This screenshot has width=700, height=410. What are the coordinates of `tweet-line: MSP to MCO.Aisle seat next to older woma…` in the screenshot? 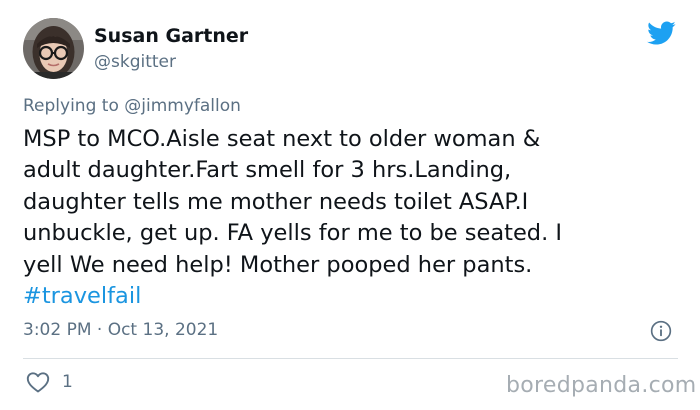 It's located at (282, 139).